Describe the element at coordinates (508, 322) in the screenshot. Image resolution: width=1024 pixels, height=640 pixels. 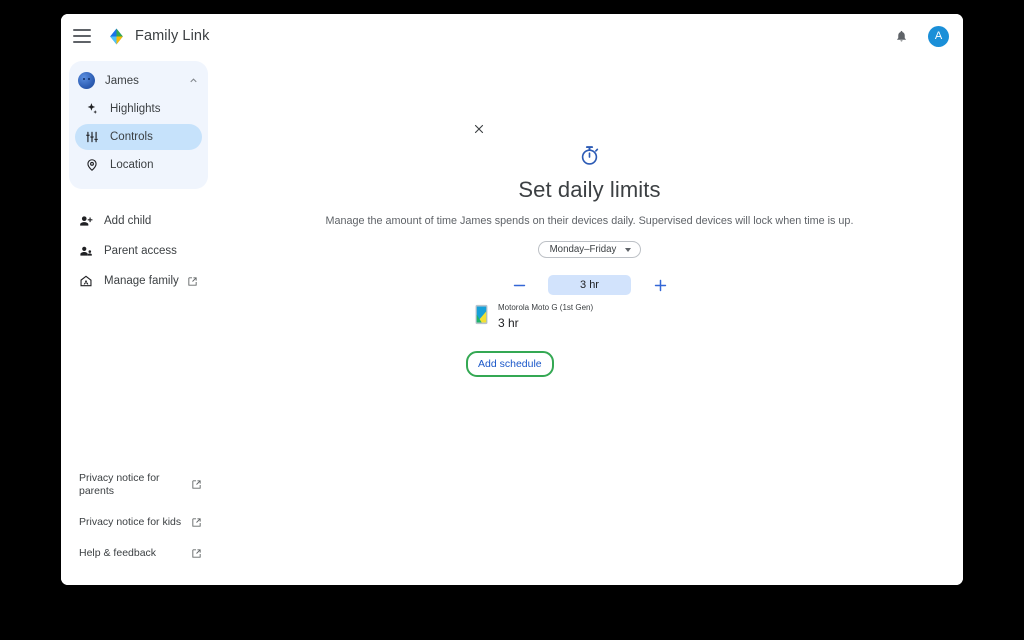
I see `device-time-limit: 3 hr` at that location.